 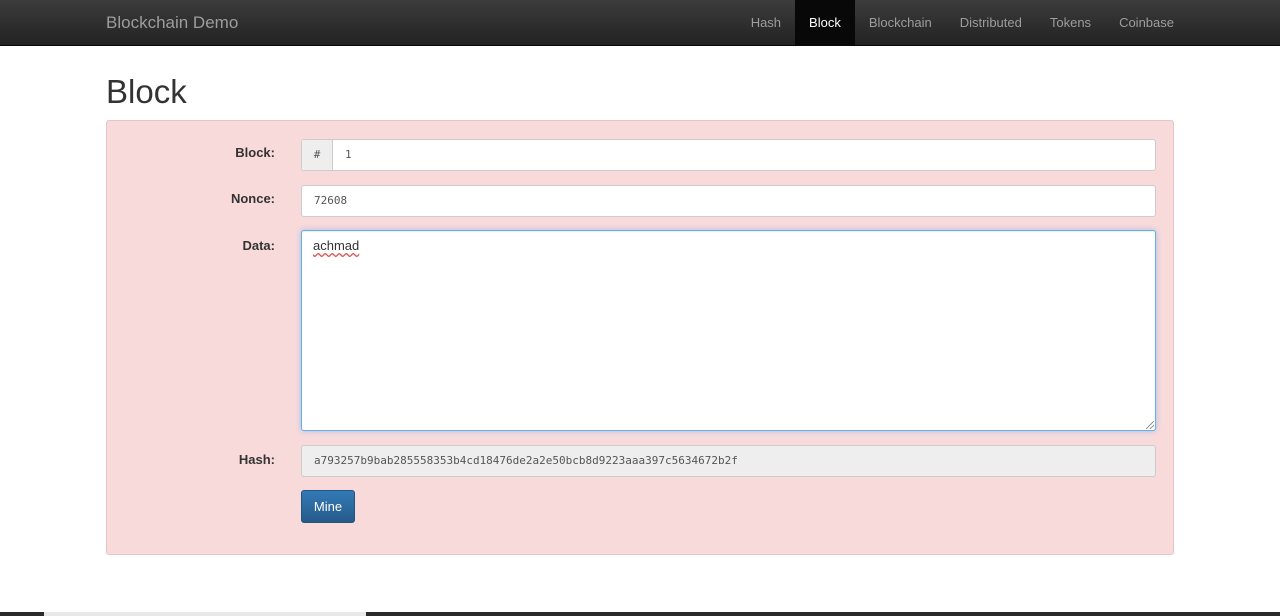 What do you see at coordinates (900, 23) in the screenshot?
I see `nav-item-blockchain: Blockchain` at bounding box center [900, 23].